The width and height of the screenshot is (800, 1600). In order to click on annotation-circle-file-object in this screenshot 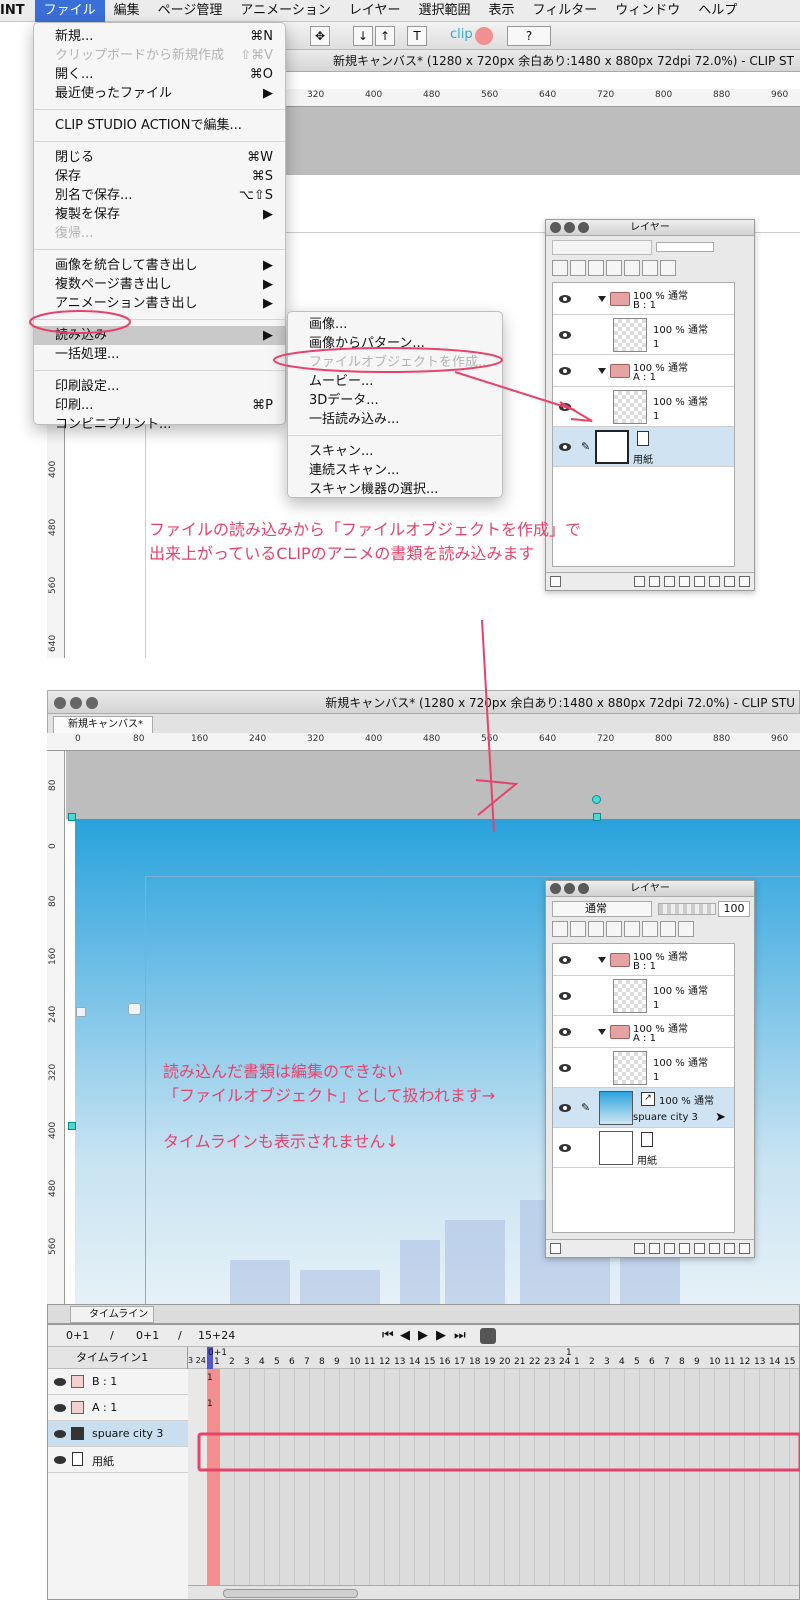, I will do `click(388, 360)`.